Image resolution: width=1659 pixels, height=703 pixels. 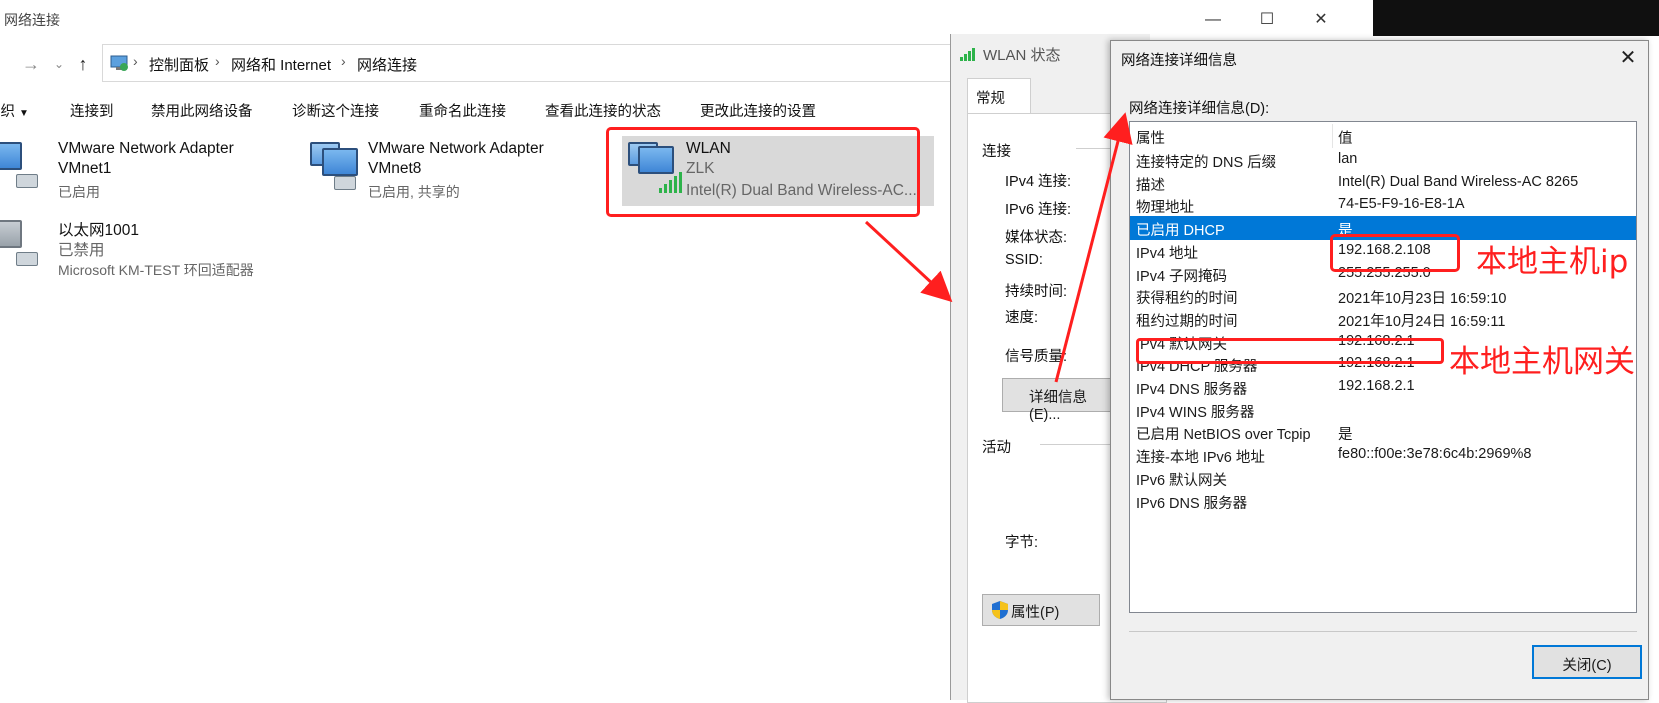 What do you see at coordinates (998, 247) in the screenshot?
I see `annotation-arrows` at bounding box center [998, 247].